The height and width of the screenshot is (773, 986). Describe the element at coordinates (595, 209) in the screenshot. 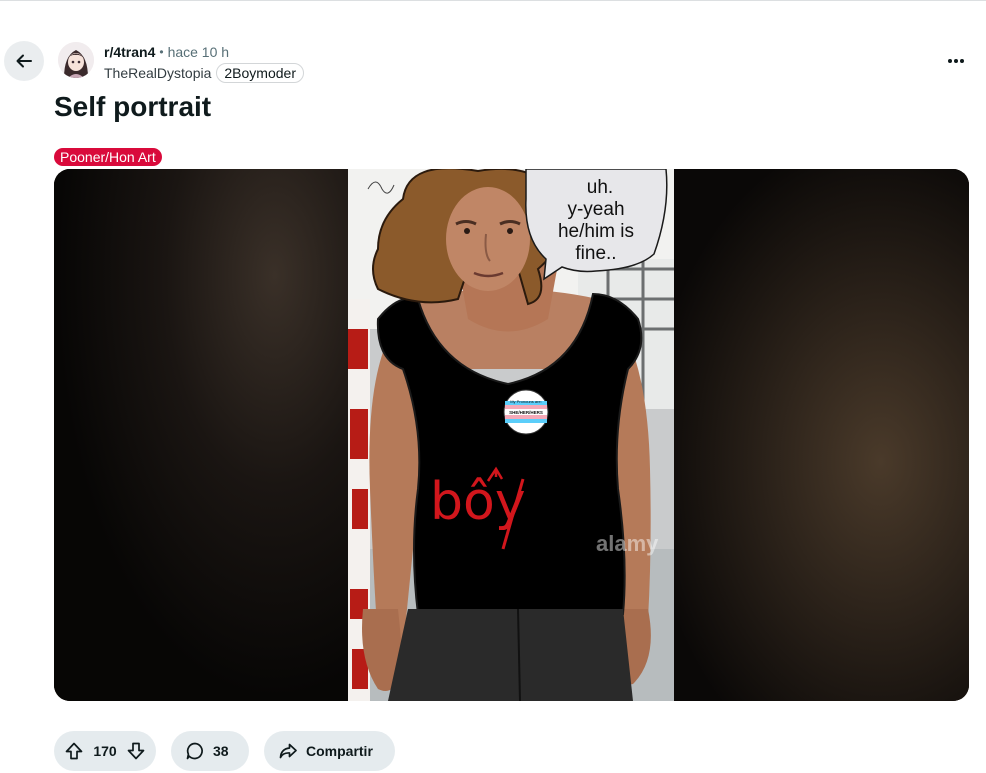

I see `bubble-line-2: y-yeah` at that location.